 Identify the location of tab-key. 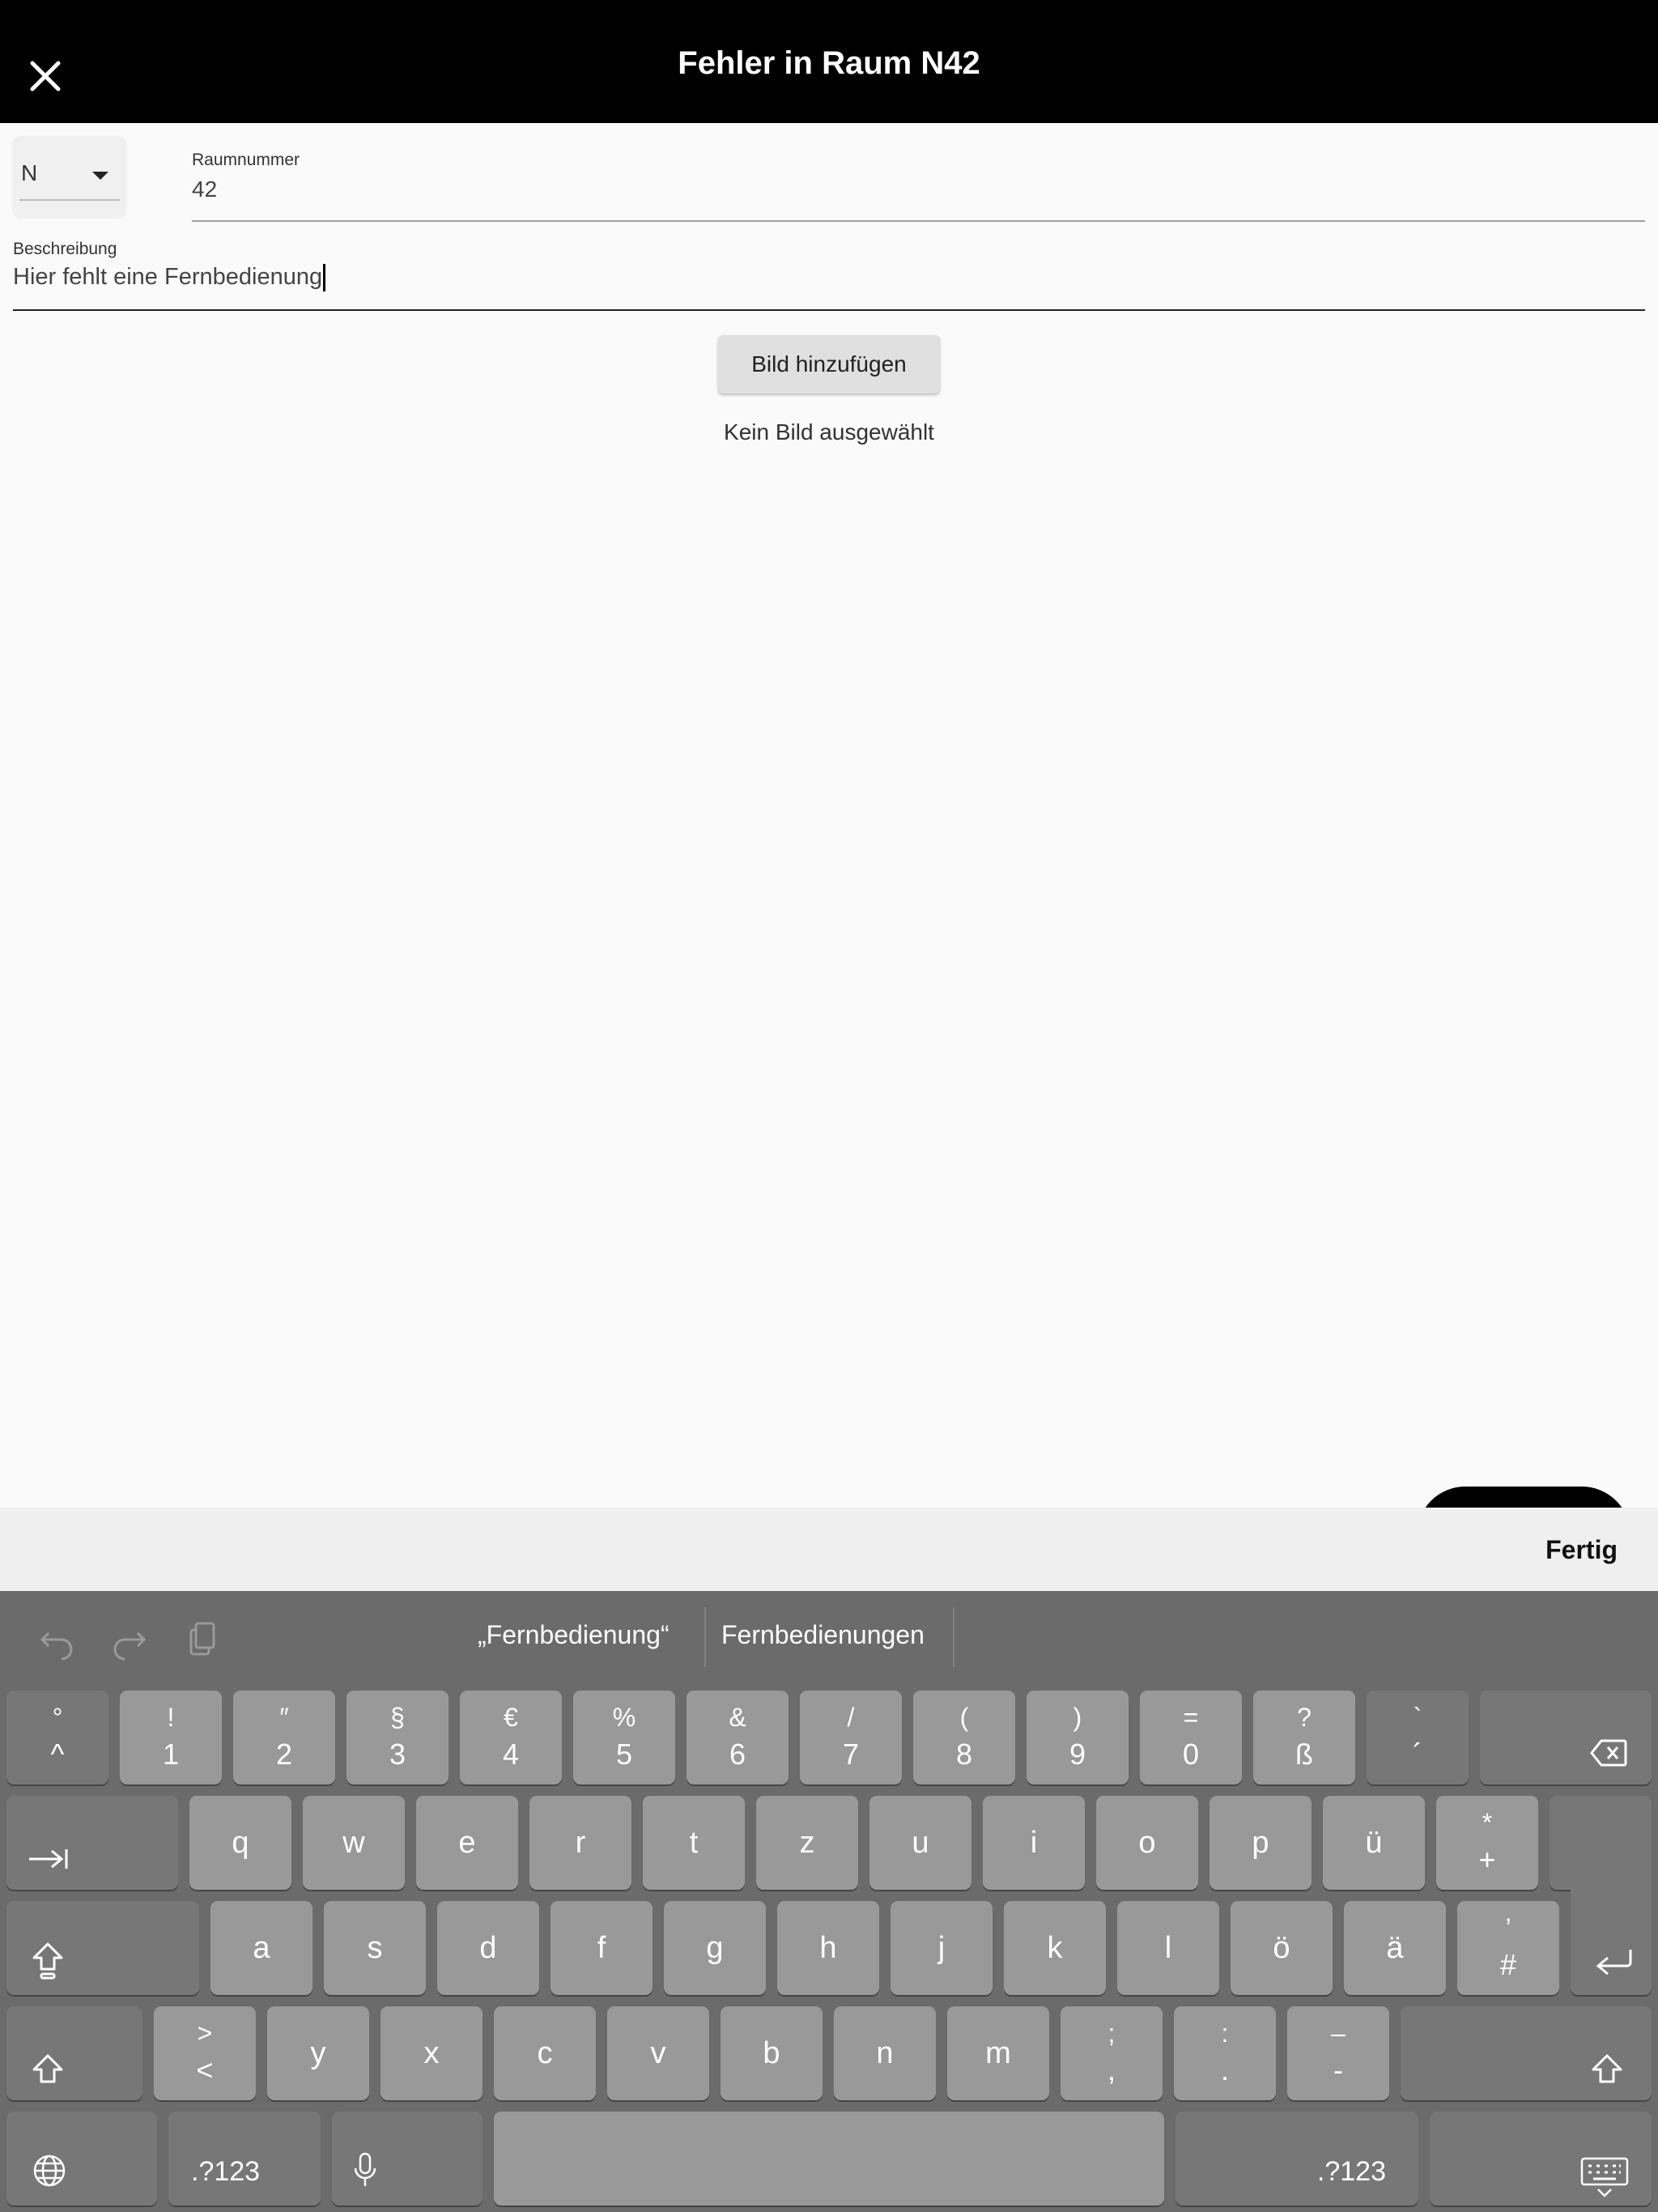
(92, 1843).